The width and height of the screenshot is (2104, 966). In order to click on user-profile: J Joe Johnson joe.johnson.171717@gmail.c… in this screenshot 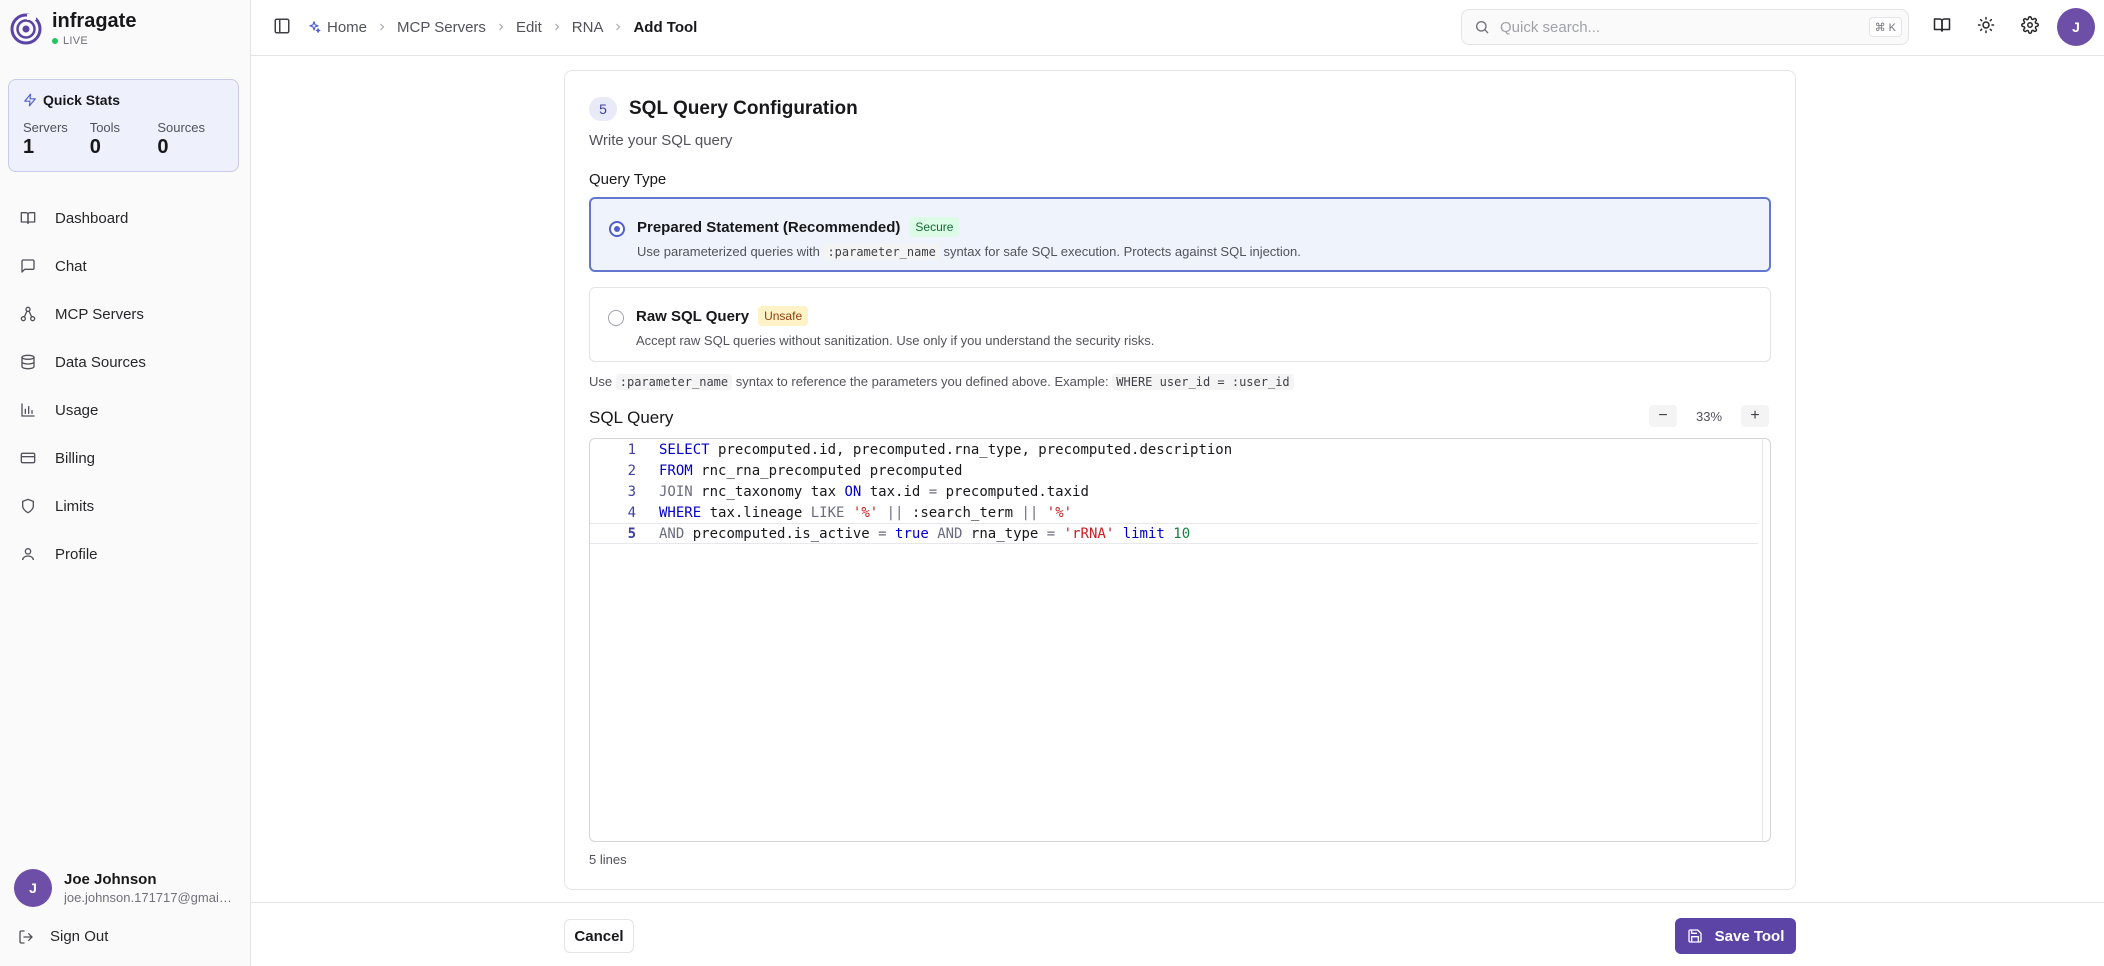, I will do `click(124, 888)`.